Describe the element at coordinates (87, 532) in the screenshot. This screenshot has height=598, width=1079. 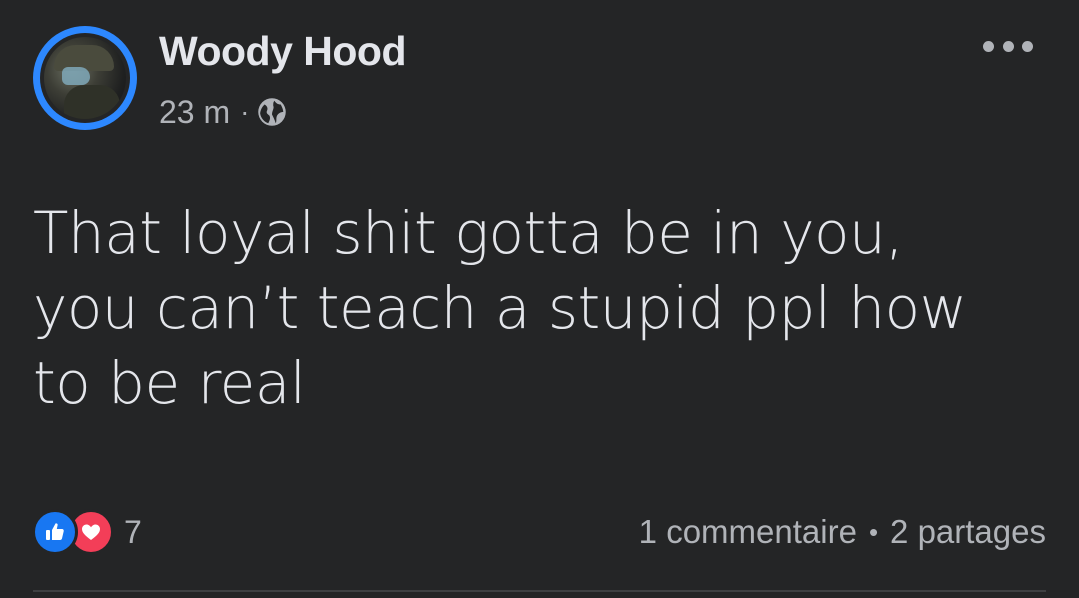
I see `reactions-summary: 7` at that location.